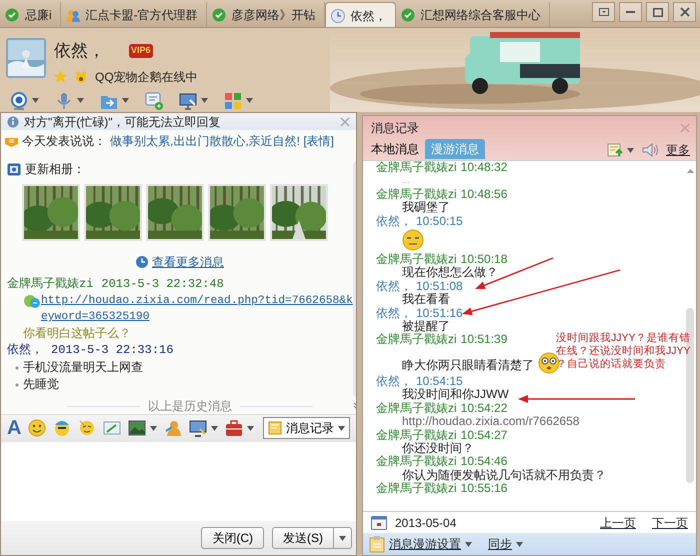 The image size is (700, 556). Describe the element at coordinates (484, 167) in the screenshot. I see `message-time: 10:48:32` at that location.